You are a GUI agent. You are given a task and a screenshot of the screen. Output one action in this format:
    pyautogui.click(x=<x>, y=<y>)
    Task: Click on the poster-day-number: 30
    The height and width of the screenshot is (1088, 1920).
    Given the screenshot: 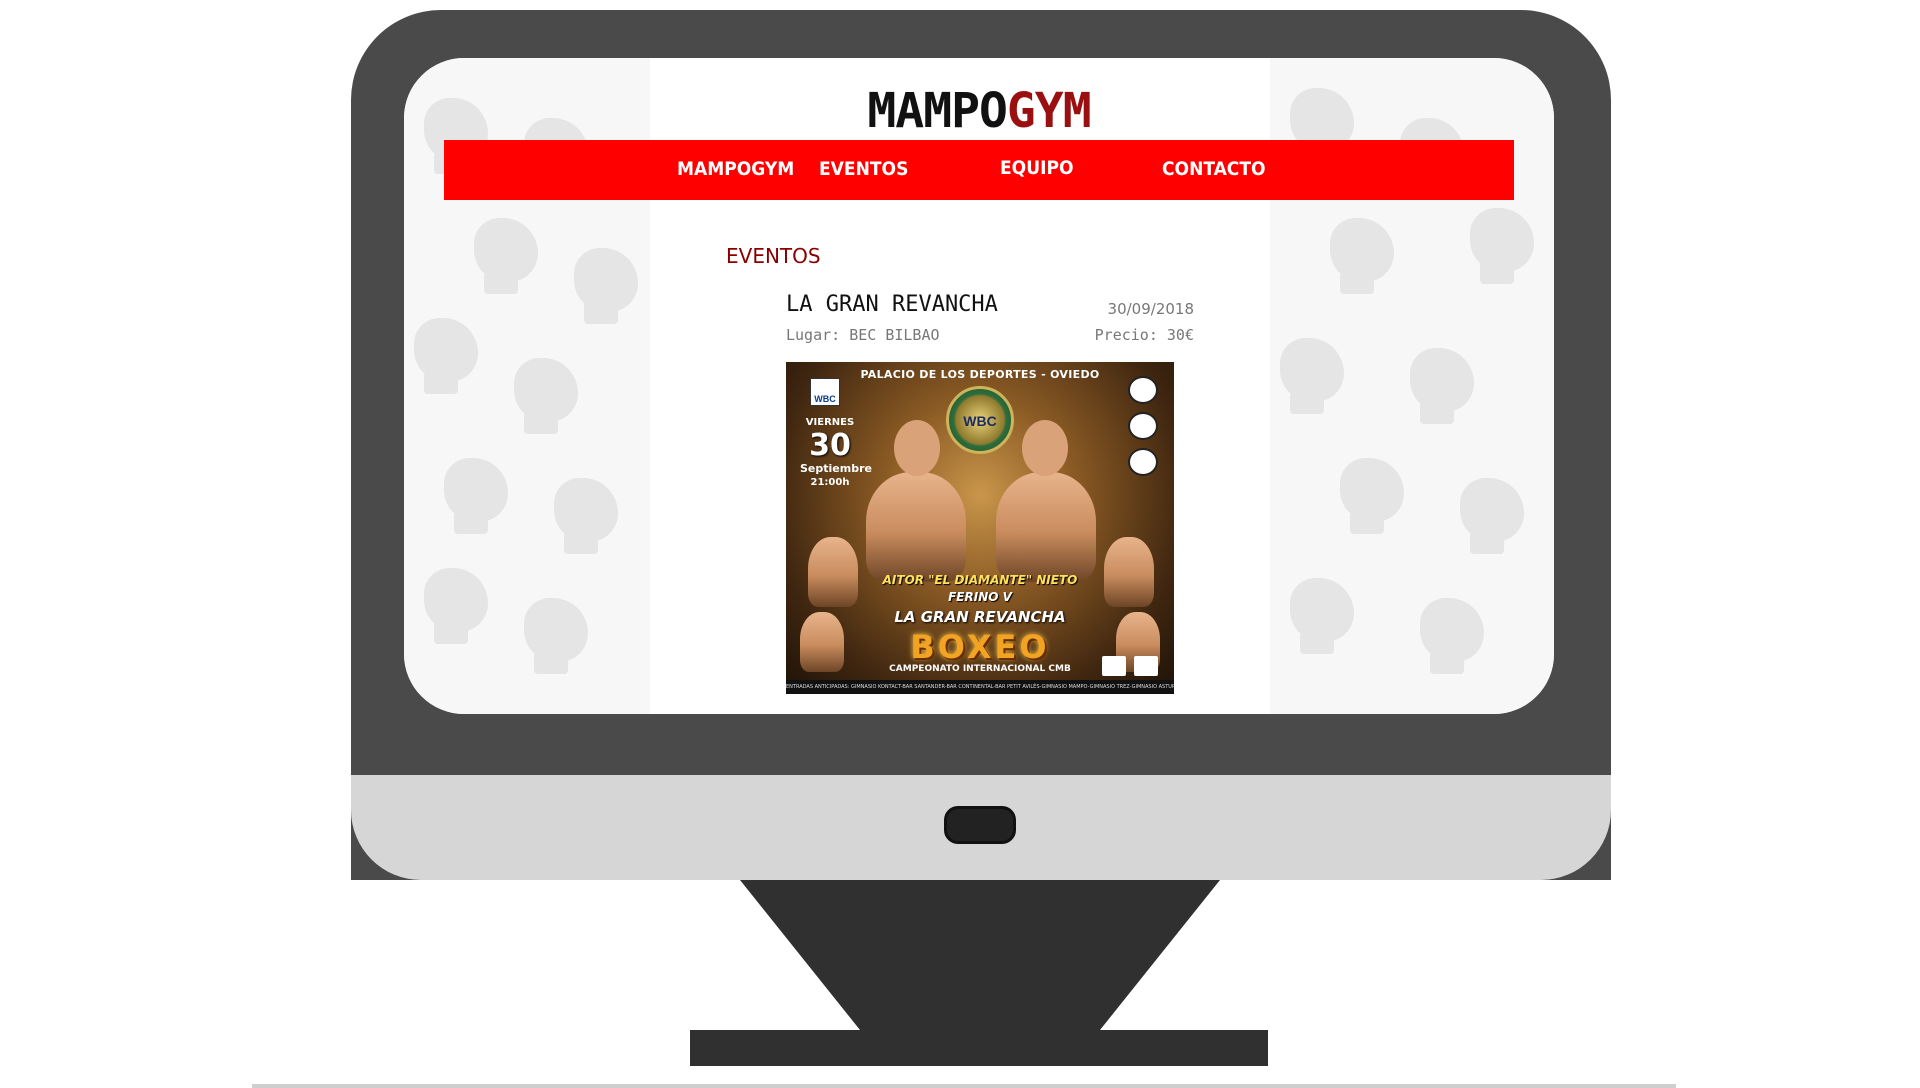 What is the action you would take?
    pyautogui.click(x=830, y=445)
    